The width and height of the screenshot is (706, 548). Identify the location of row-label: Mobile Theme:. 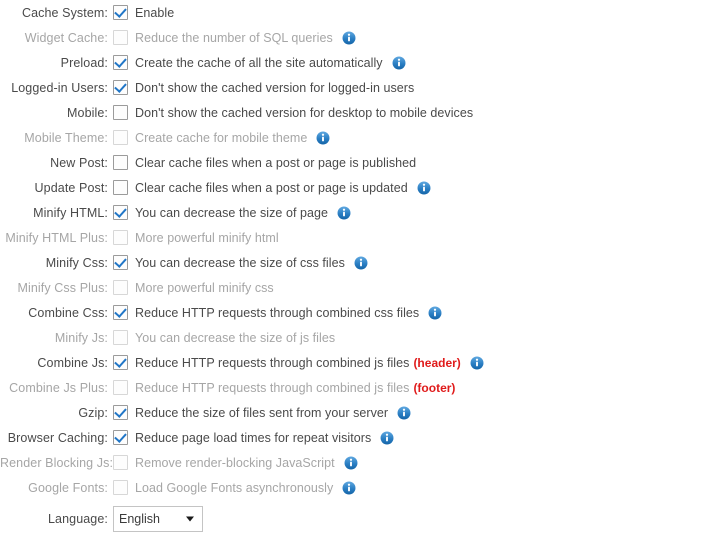
(66, 137).